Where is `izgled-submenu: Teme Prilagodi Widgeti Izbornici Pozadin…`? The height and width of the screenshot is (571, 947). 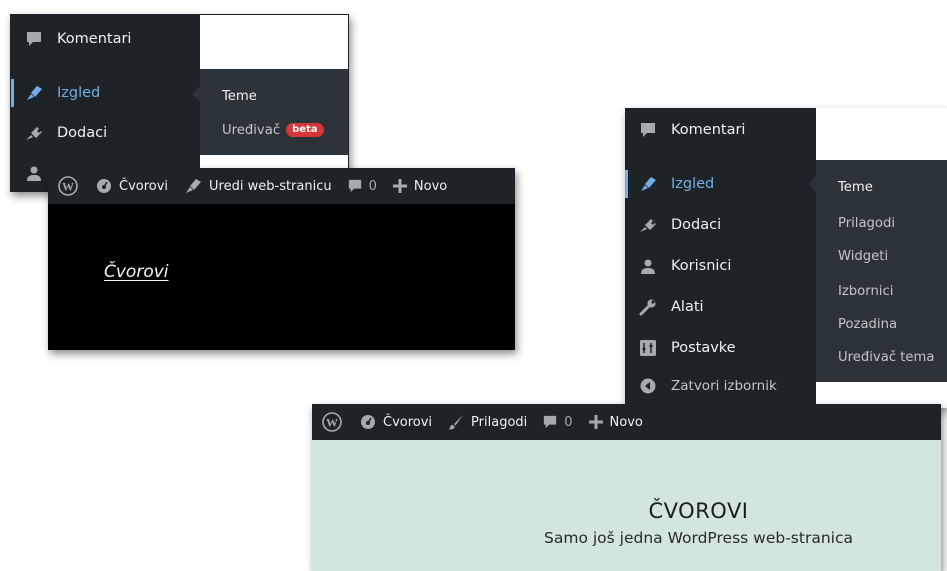
izgled-submenu: Teme Prilagodi Widgeti Izbornici Pozadin… is located at coordinates (881, 271).